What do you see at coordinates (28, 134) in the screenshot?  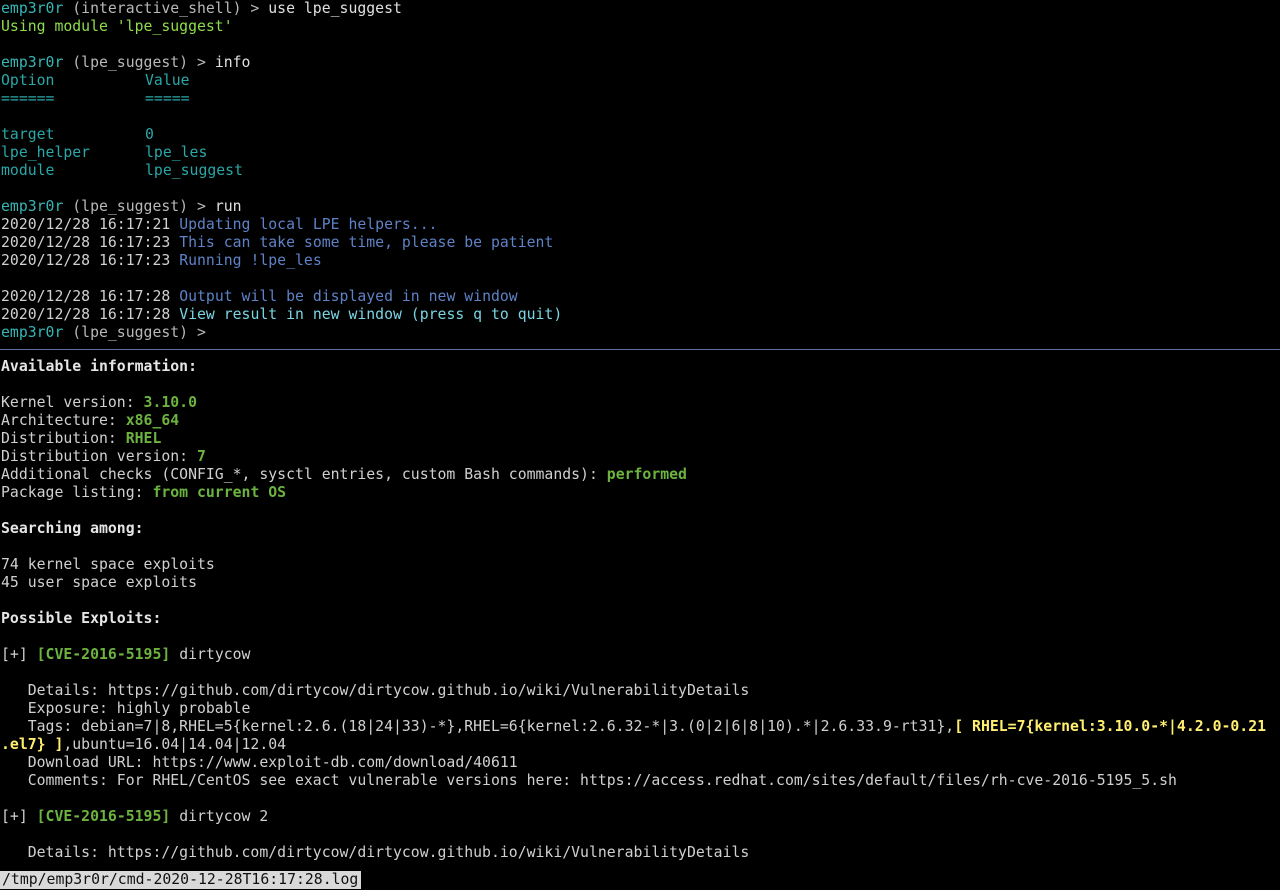 I see `info-option: target` at bounding box center [28, 134].